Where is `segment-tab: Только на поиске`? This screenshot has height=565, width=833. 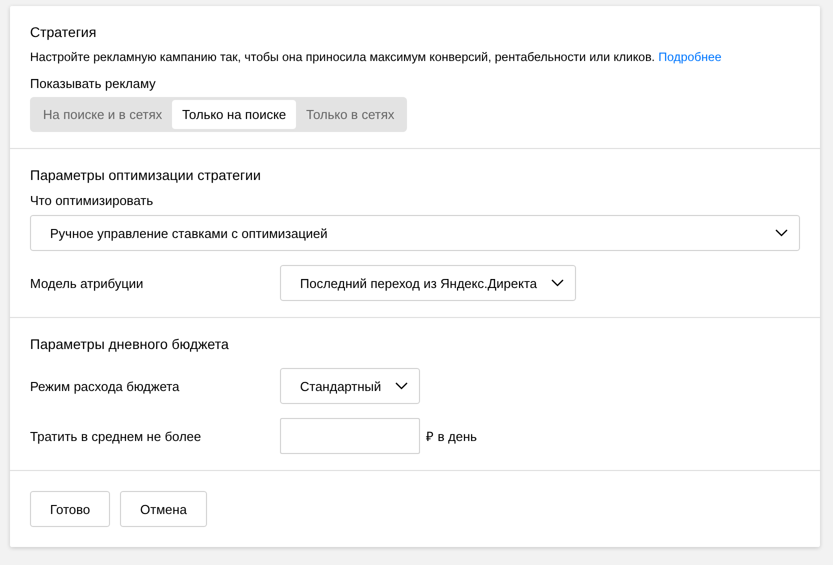 segment-tab: Только на поиске is located at coordinates (234, 114).